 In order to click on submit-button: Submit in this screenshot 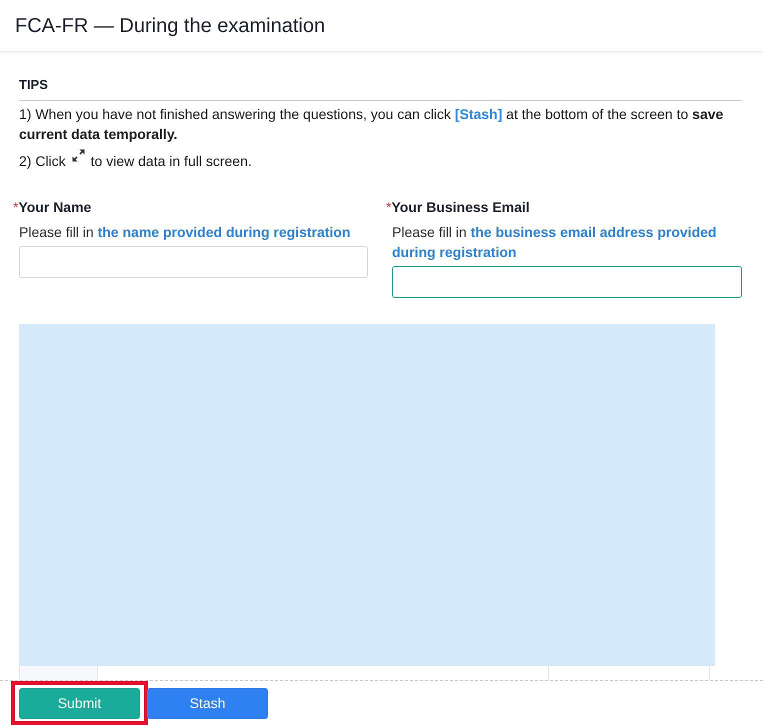, I will do `click(79, 703)`.